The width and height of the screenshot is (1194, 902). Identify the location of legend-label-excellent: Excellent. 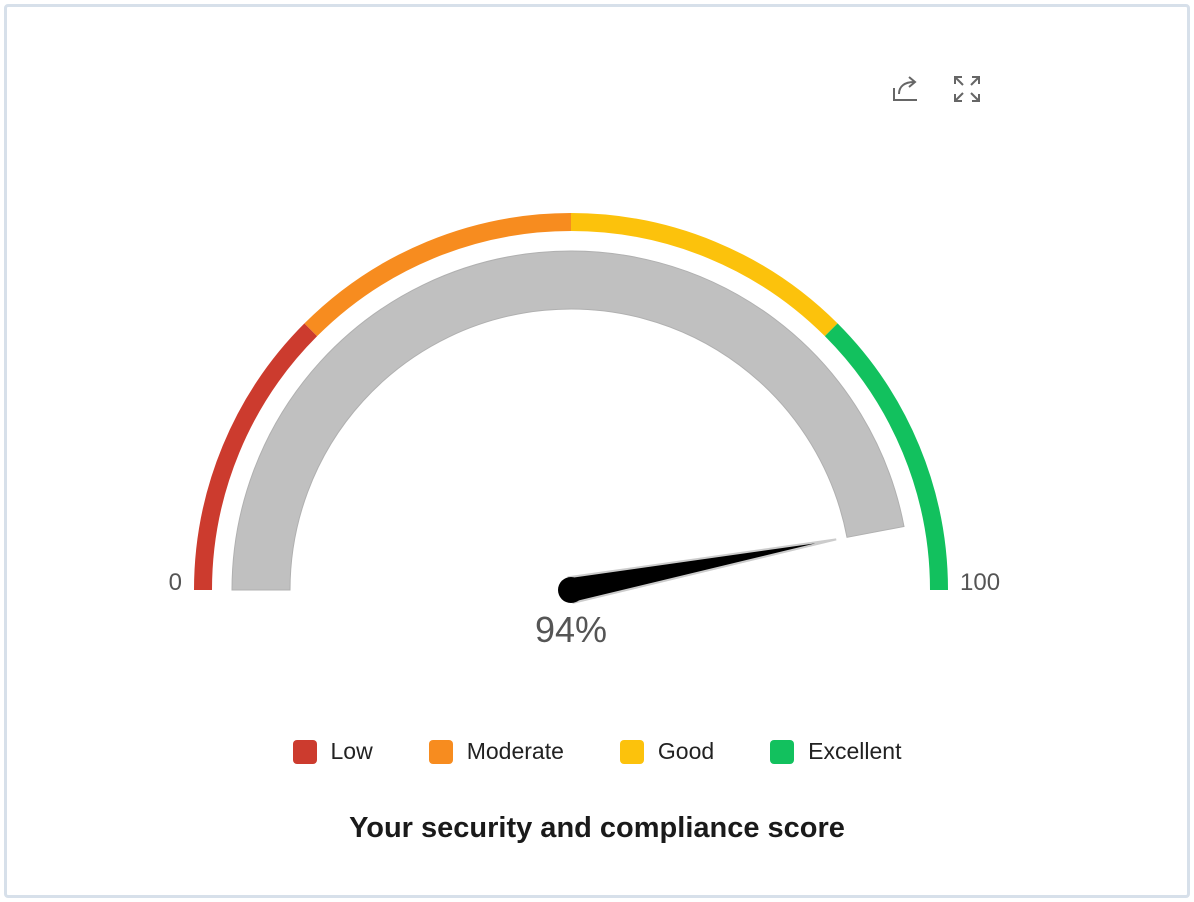
(855, 751).